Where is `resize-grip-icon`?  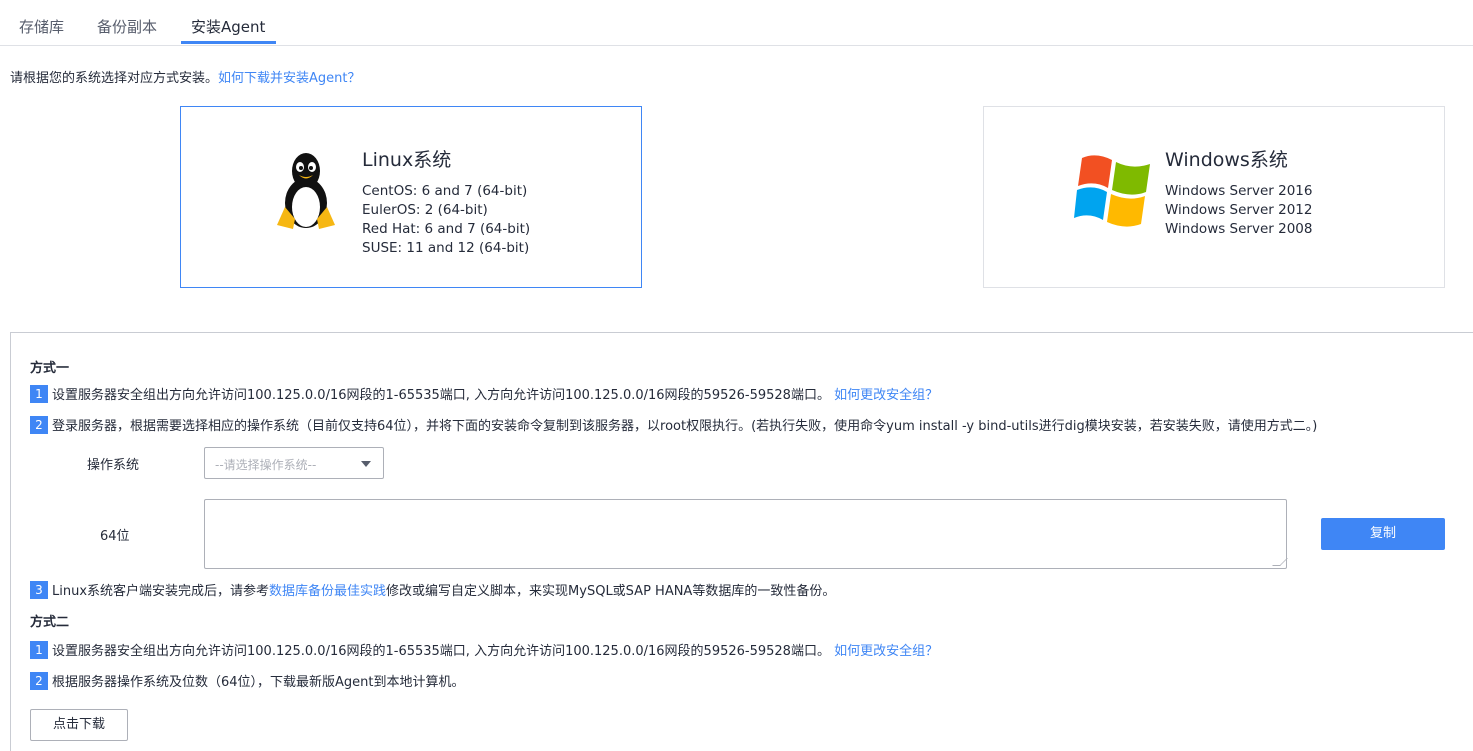 resize-grip-icon is located at coordinates (1280, 562).